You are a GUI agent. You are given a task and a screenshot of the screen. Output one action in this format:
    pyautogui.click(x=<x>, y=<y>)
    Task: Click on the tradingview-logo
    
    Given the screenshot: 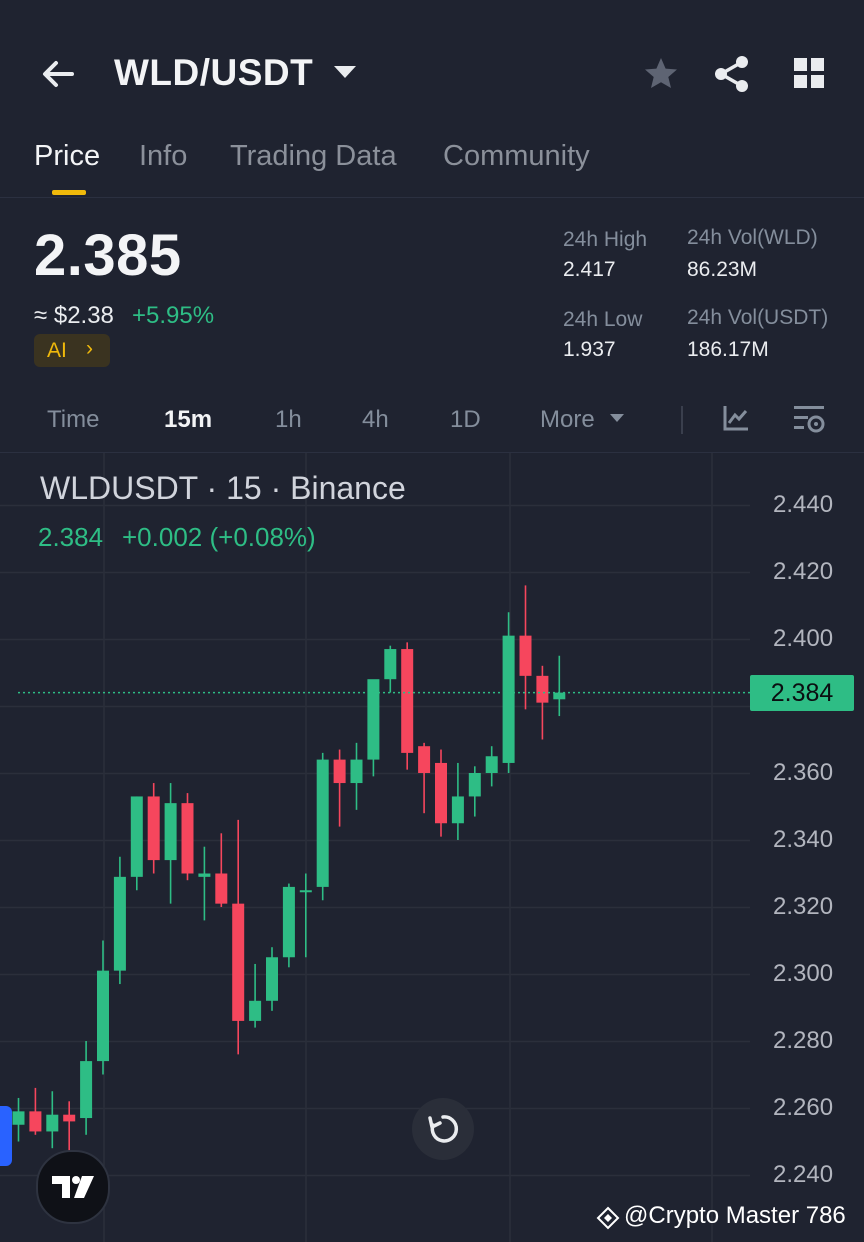 What is the action you would take?
    pyautogui.click(x=73, y=1187)
    